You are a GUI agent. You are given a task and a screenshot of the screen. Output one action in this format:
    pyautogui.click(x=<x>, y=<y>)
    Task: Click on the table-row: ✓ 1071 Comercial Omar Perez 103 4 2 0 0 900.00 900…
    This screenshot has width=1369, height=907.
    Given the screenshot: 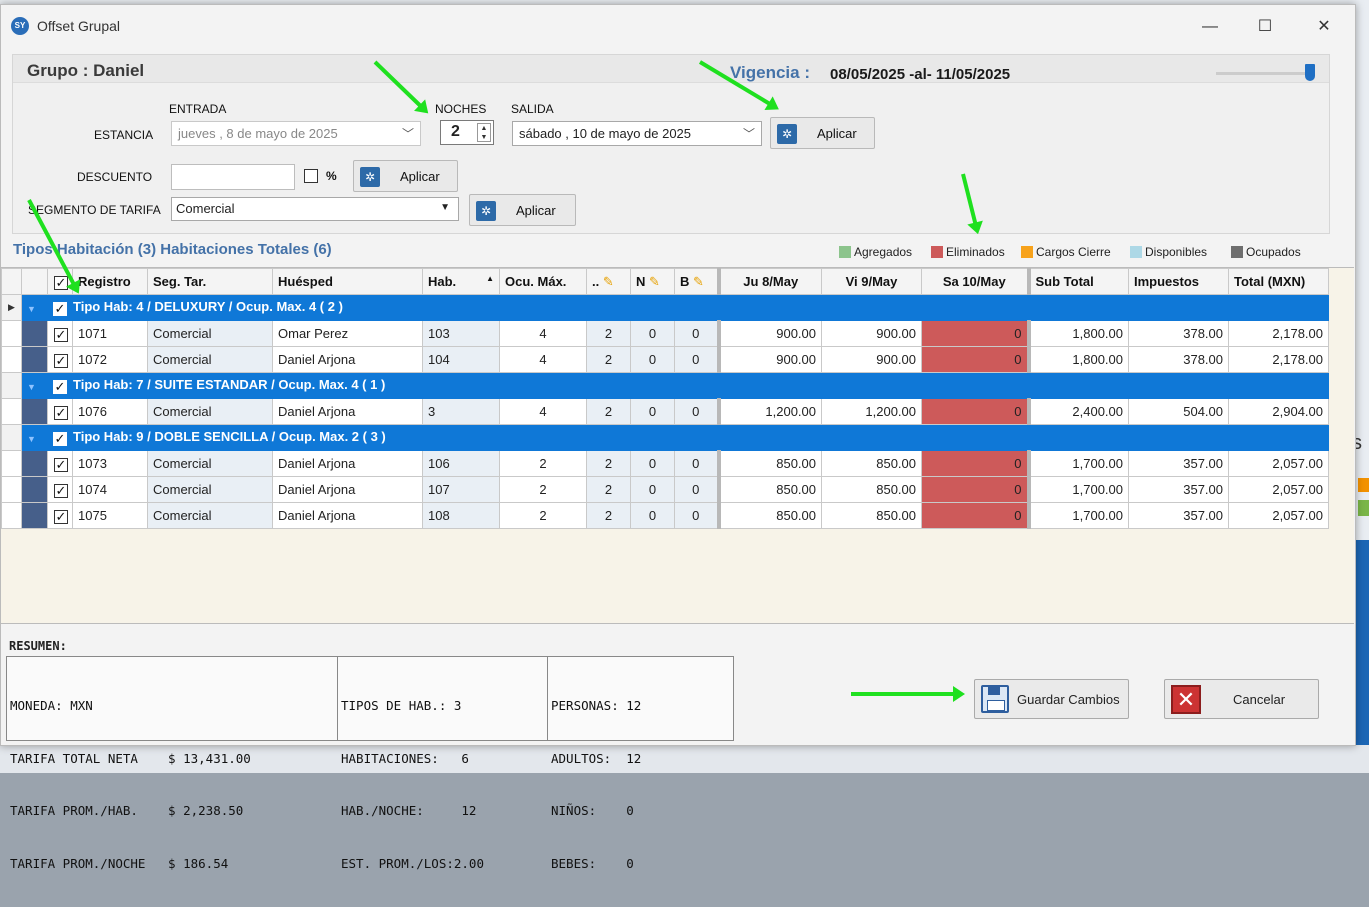 What is the action you would take?
    pyautogui.click(x=665, y=333)
    